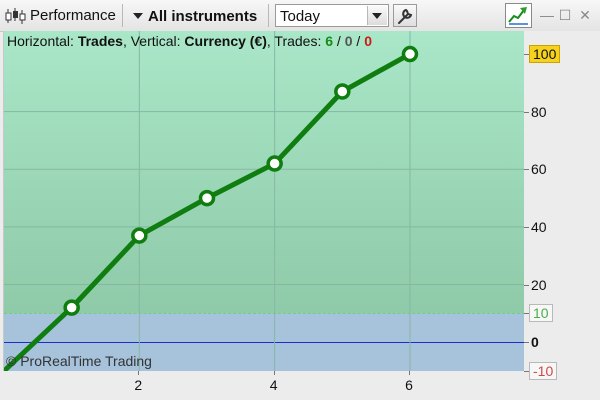 The width and height of the screenshot is (600, 400). Describe the element at coordinates (368, 41) in the screenshot. I see `trades-lost-count: 0` at that location.